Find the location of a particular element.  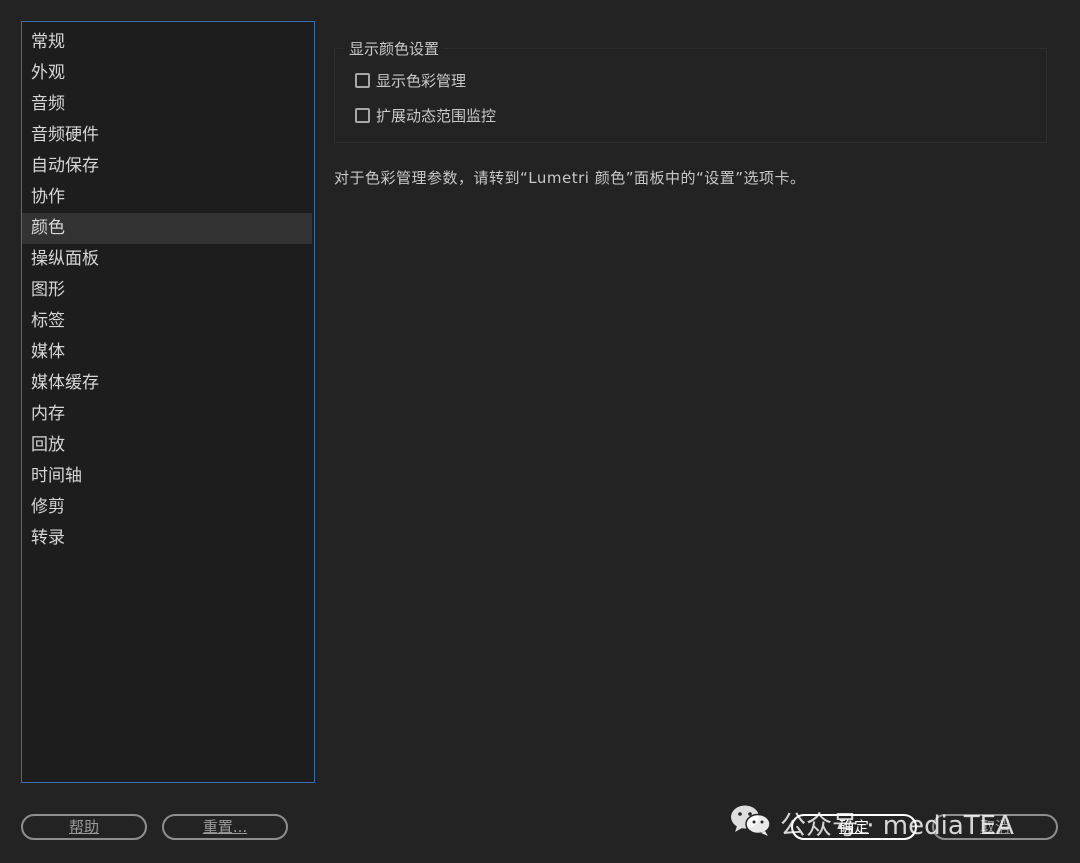

help-button: 帮助 is located at coordinates (84, 827).